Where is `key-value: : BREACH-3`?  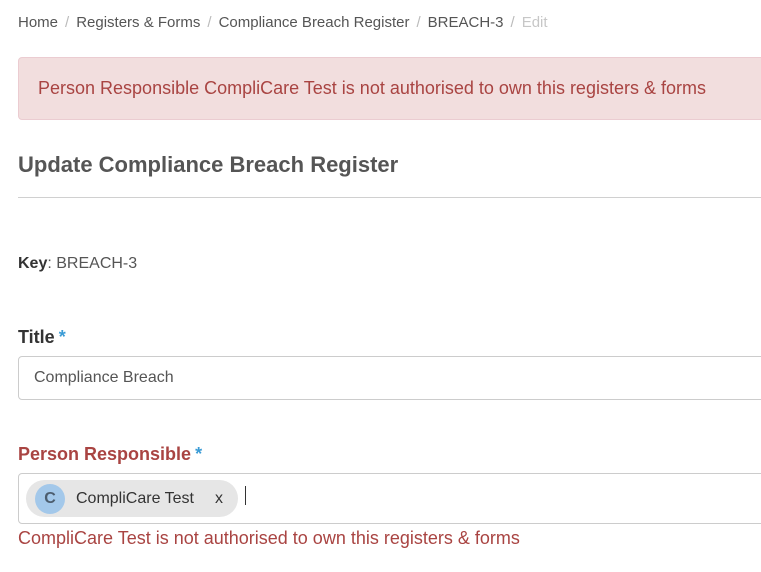 key-value: : BREACH-3 is located at coordinates (92, 263).